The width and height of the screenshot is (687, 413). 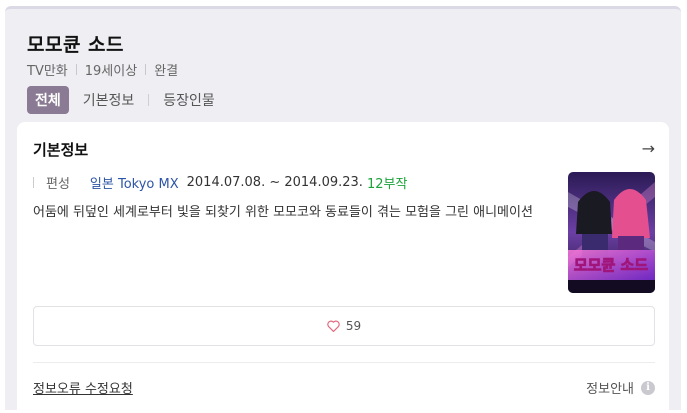 I want to click on like-count: 59, so click(x=353, y=326).